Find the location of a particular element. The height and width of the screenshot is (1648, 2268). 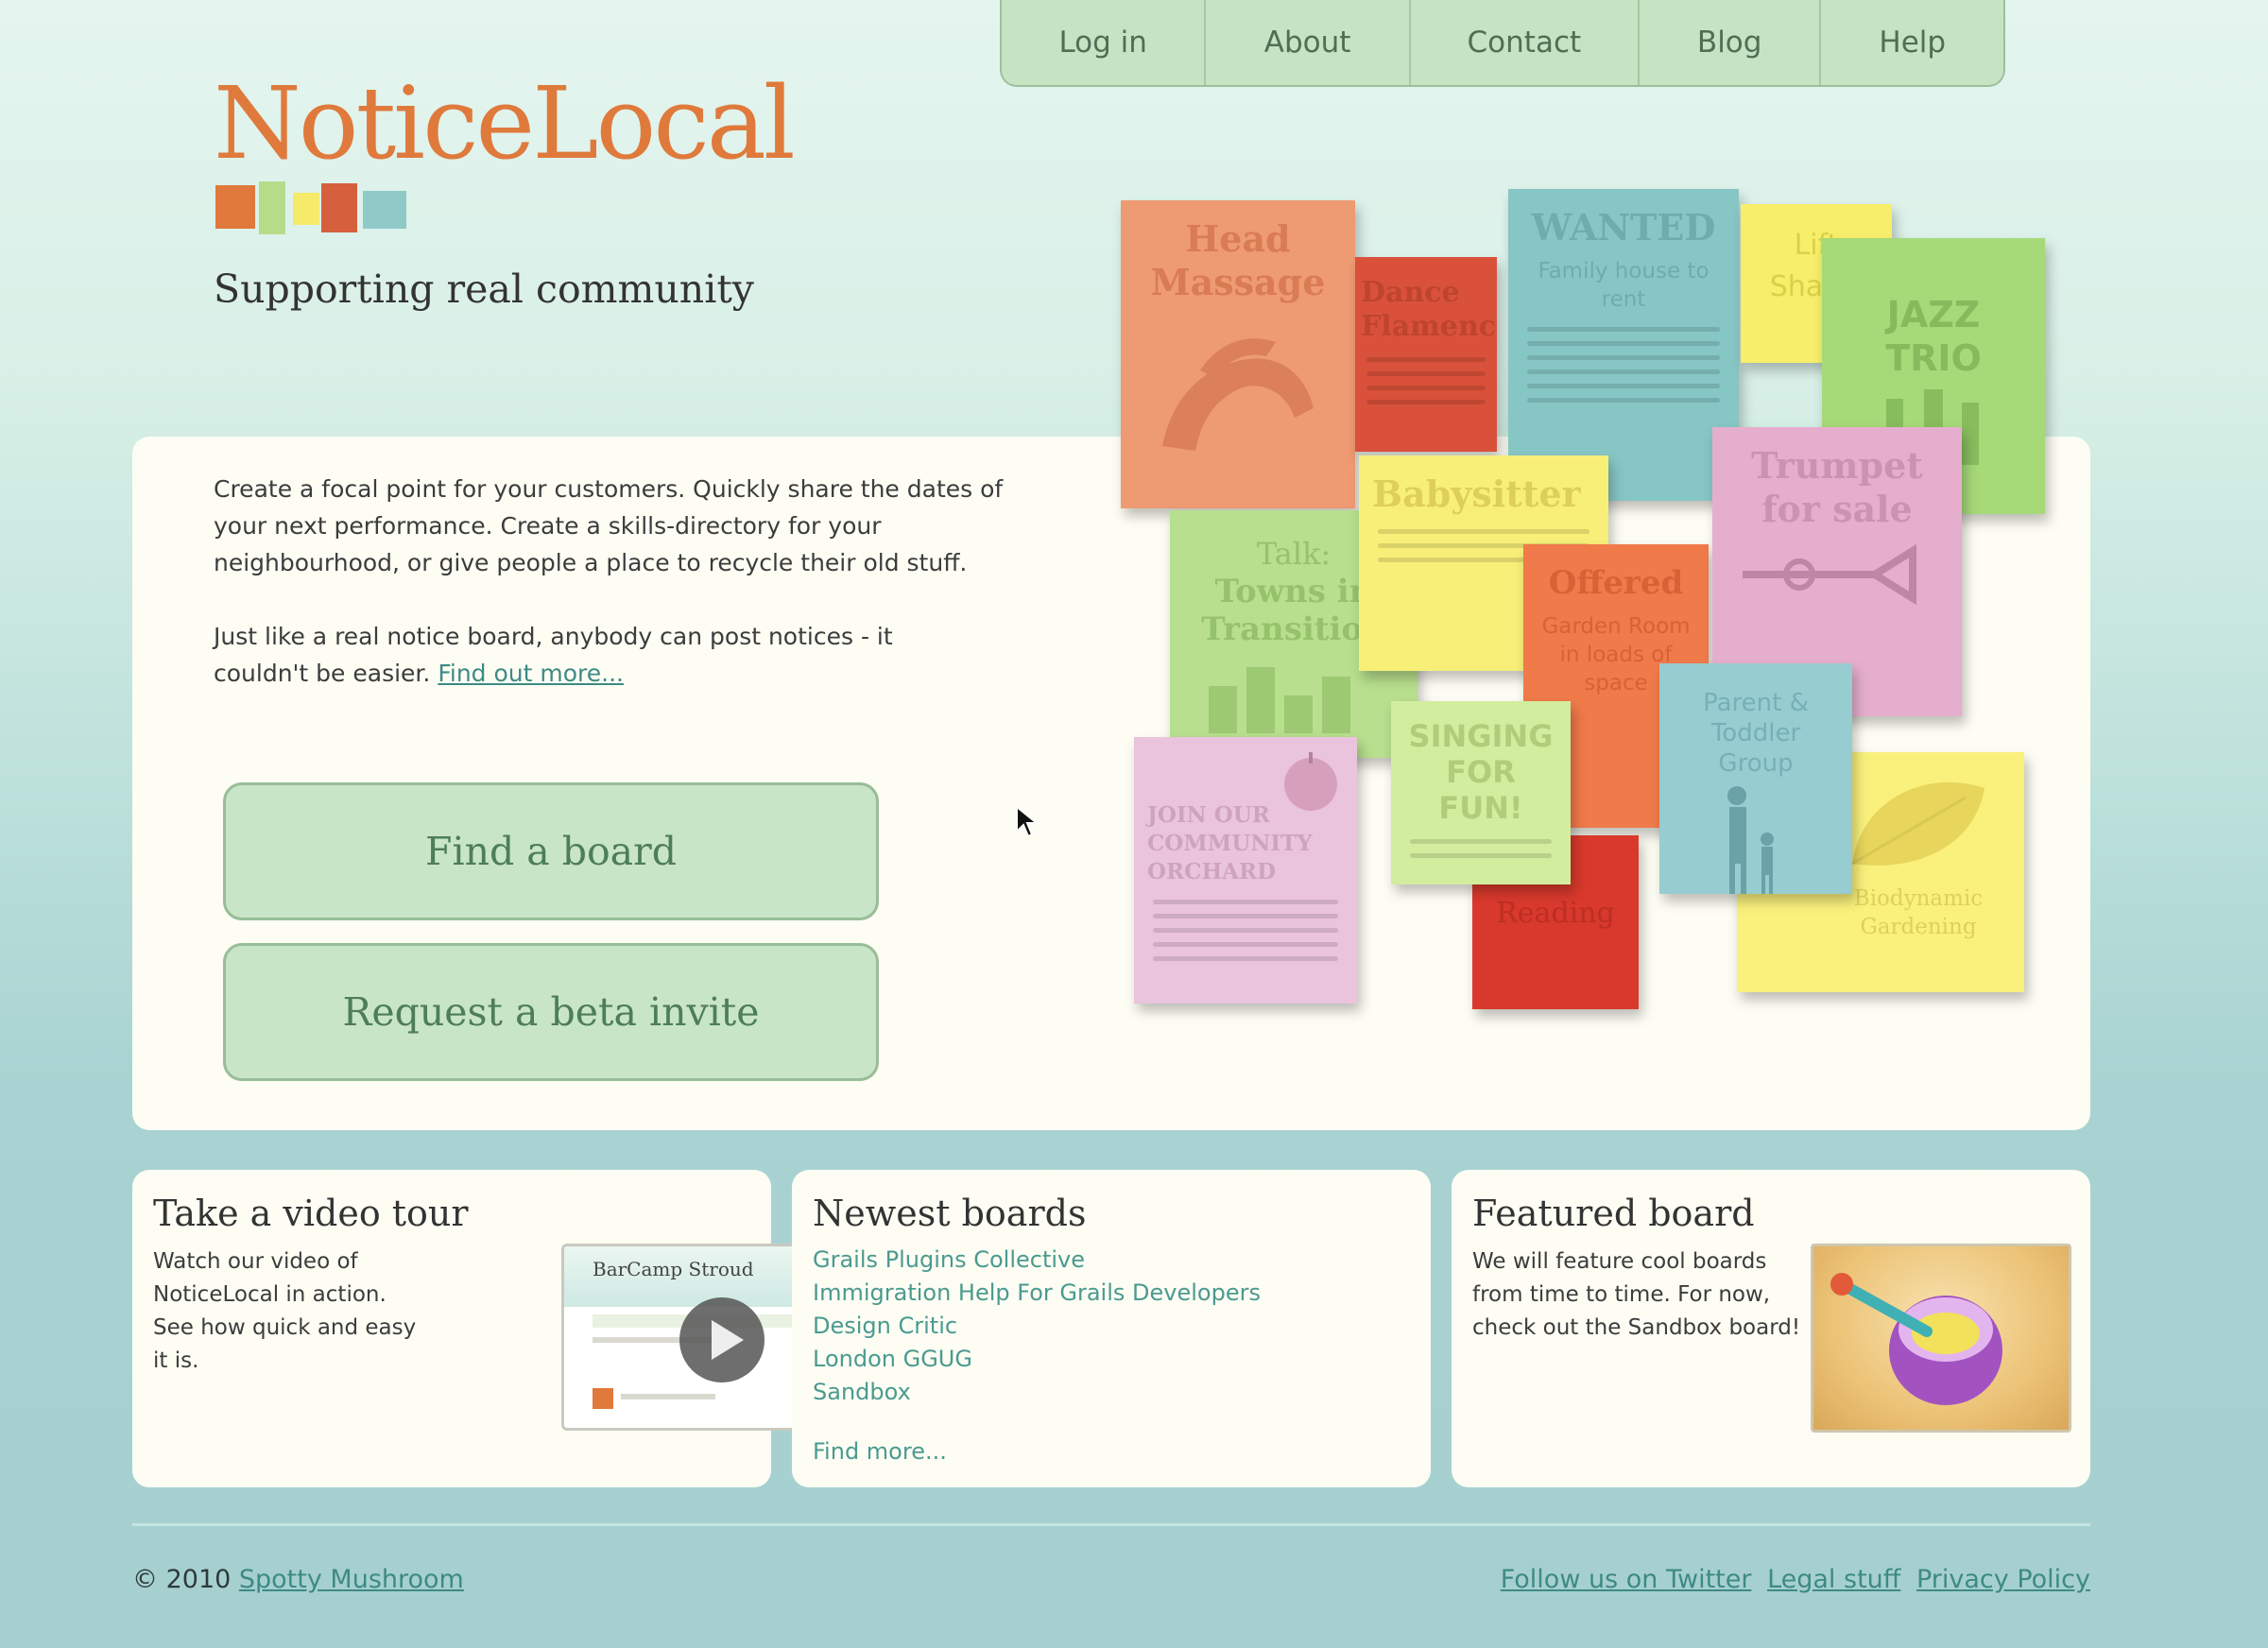

logo-square-orange is located at coordinates (235, 207).